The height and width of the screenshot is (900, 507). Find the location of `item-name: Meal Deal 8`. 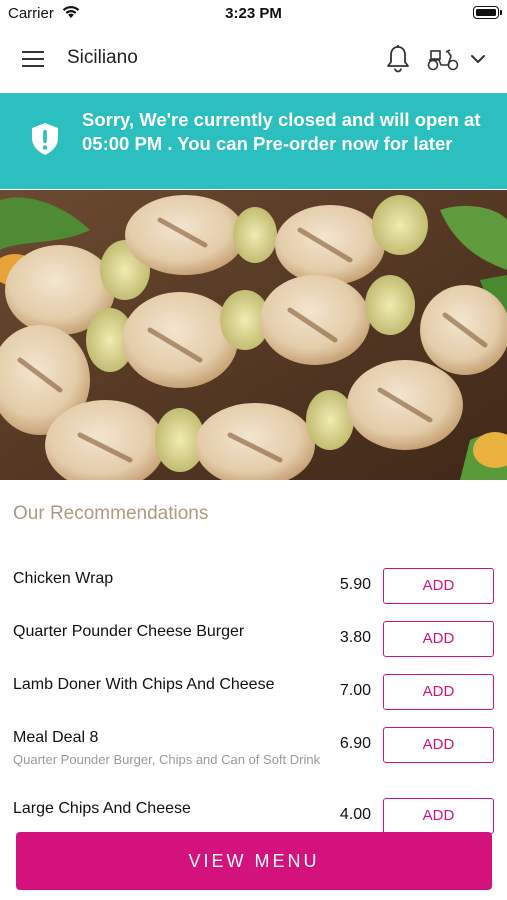

item-name: Meal Deal 8 is located at coordinates (56, 737).